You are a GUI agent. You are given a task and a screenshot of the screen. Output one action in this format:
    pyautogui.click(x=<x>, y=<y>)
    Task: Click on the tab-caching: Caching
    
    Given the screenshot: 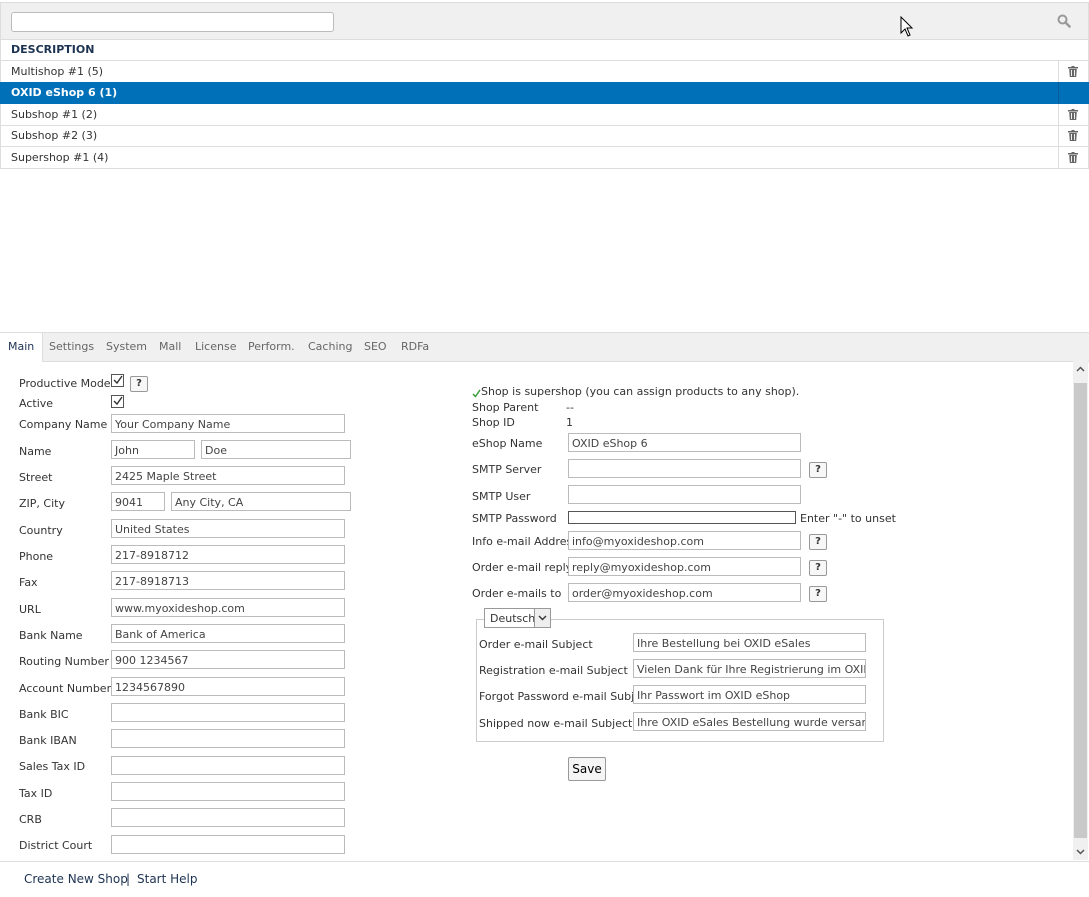 What is the action you would take?
    pyautogui.click(x=330, y=347)
    